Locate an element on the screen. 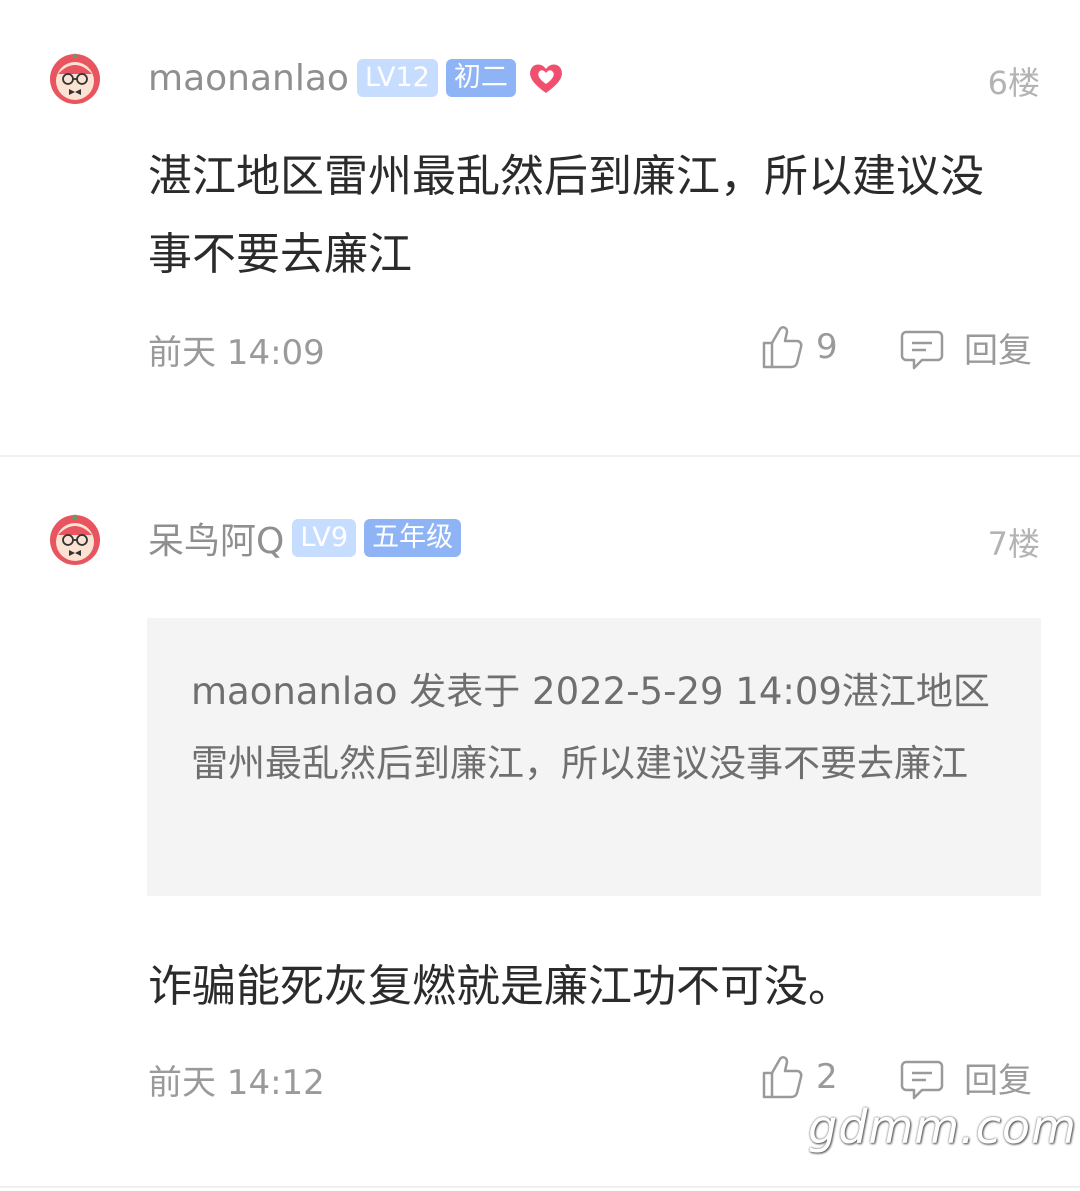  like-button: 9 is located at coordinates (799, 347).